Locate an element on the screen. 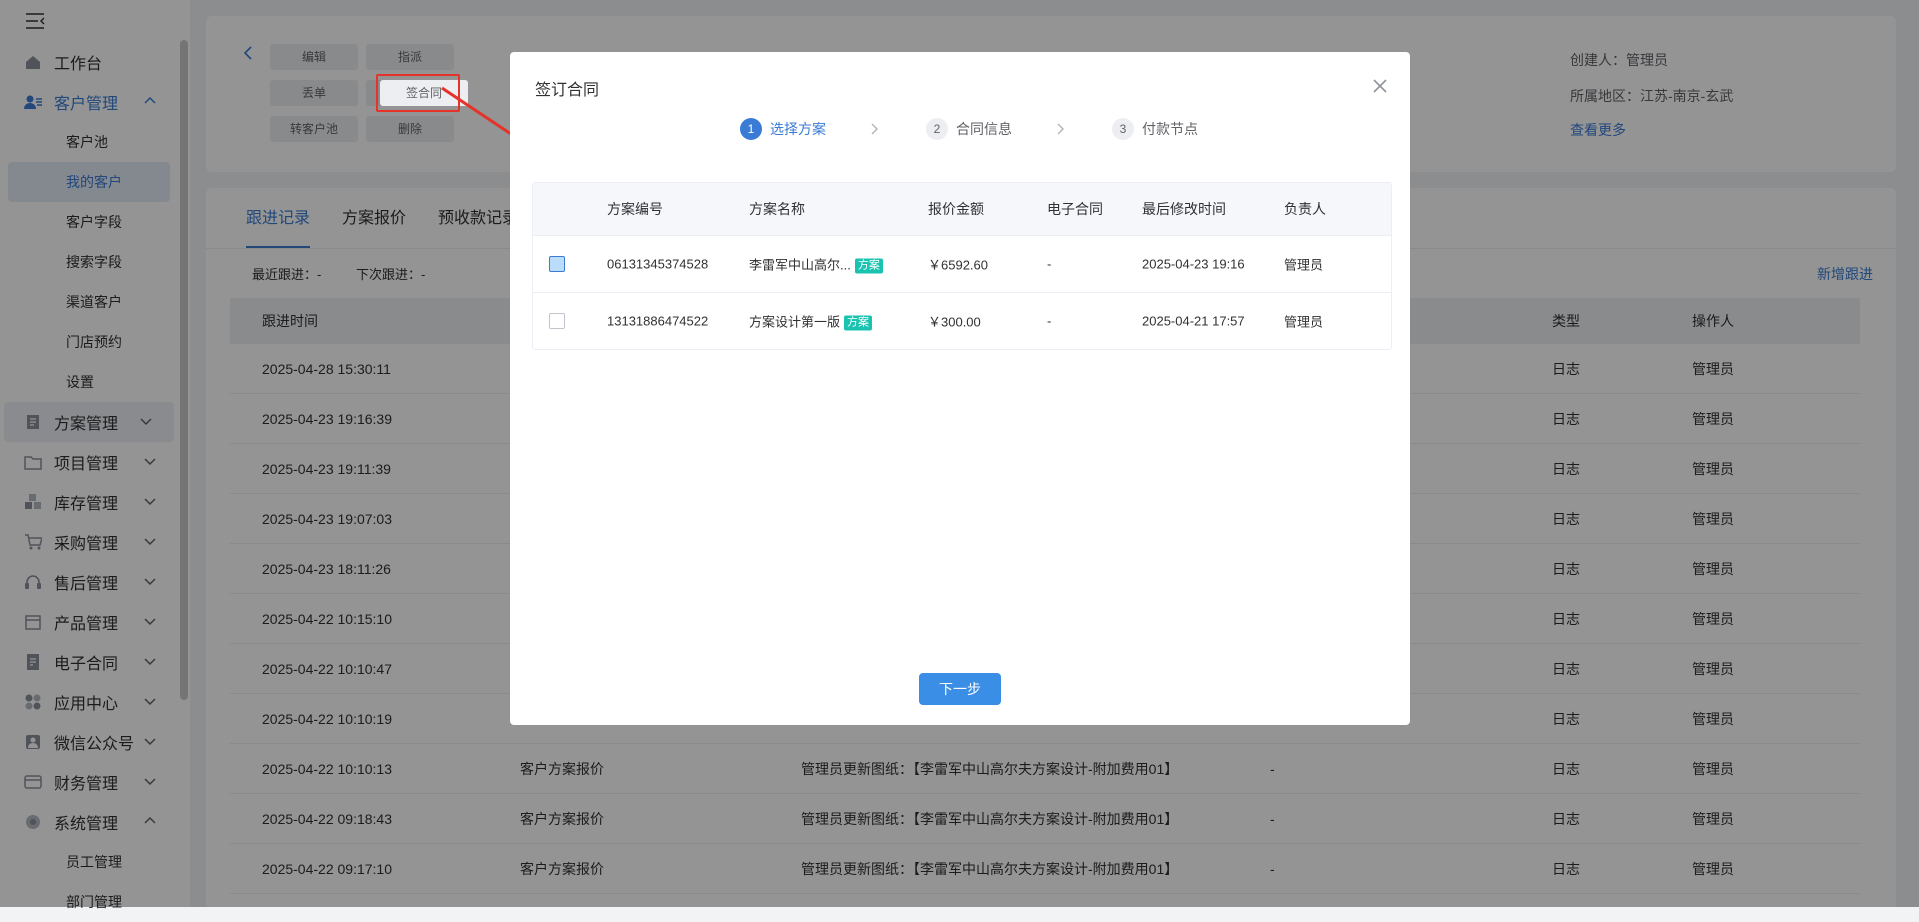  step-contract-info: 2 合同信息 is located at coordinates (969, 129).